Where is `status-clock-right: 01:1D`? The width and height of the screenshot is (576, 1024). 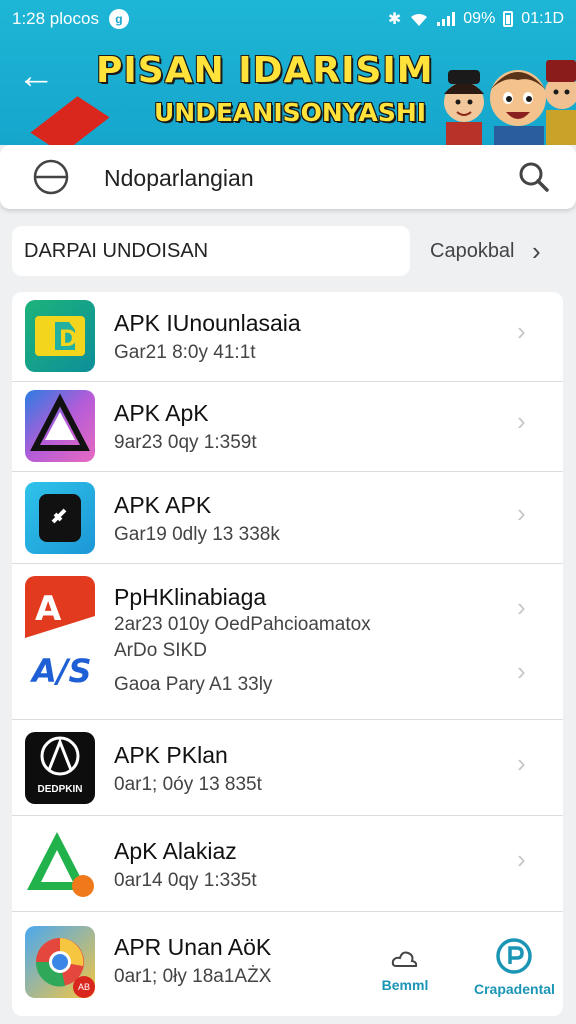 status-clock-right: 01:1D is located at coordinates (542, 18).